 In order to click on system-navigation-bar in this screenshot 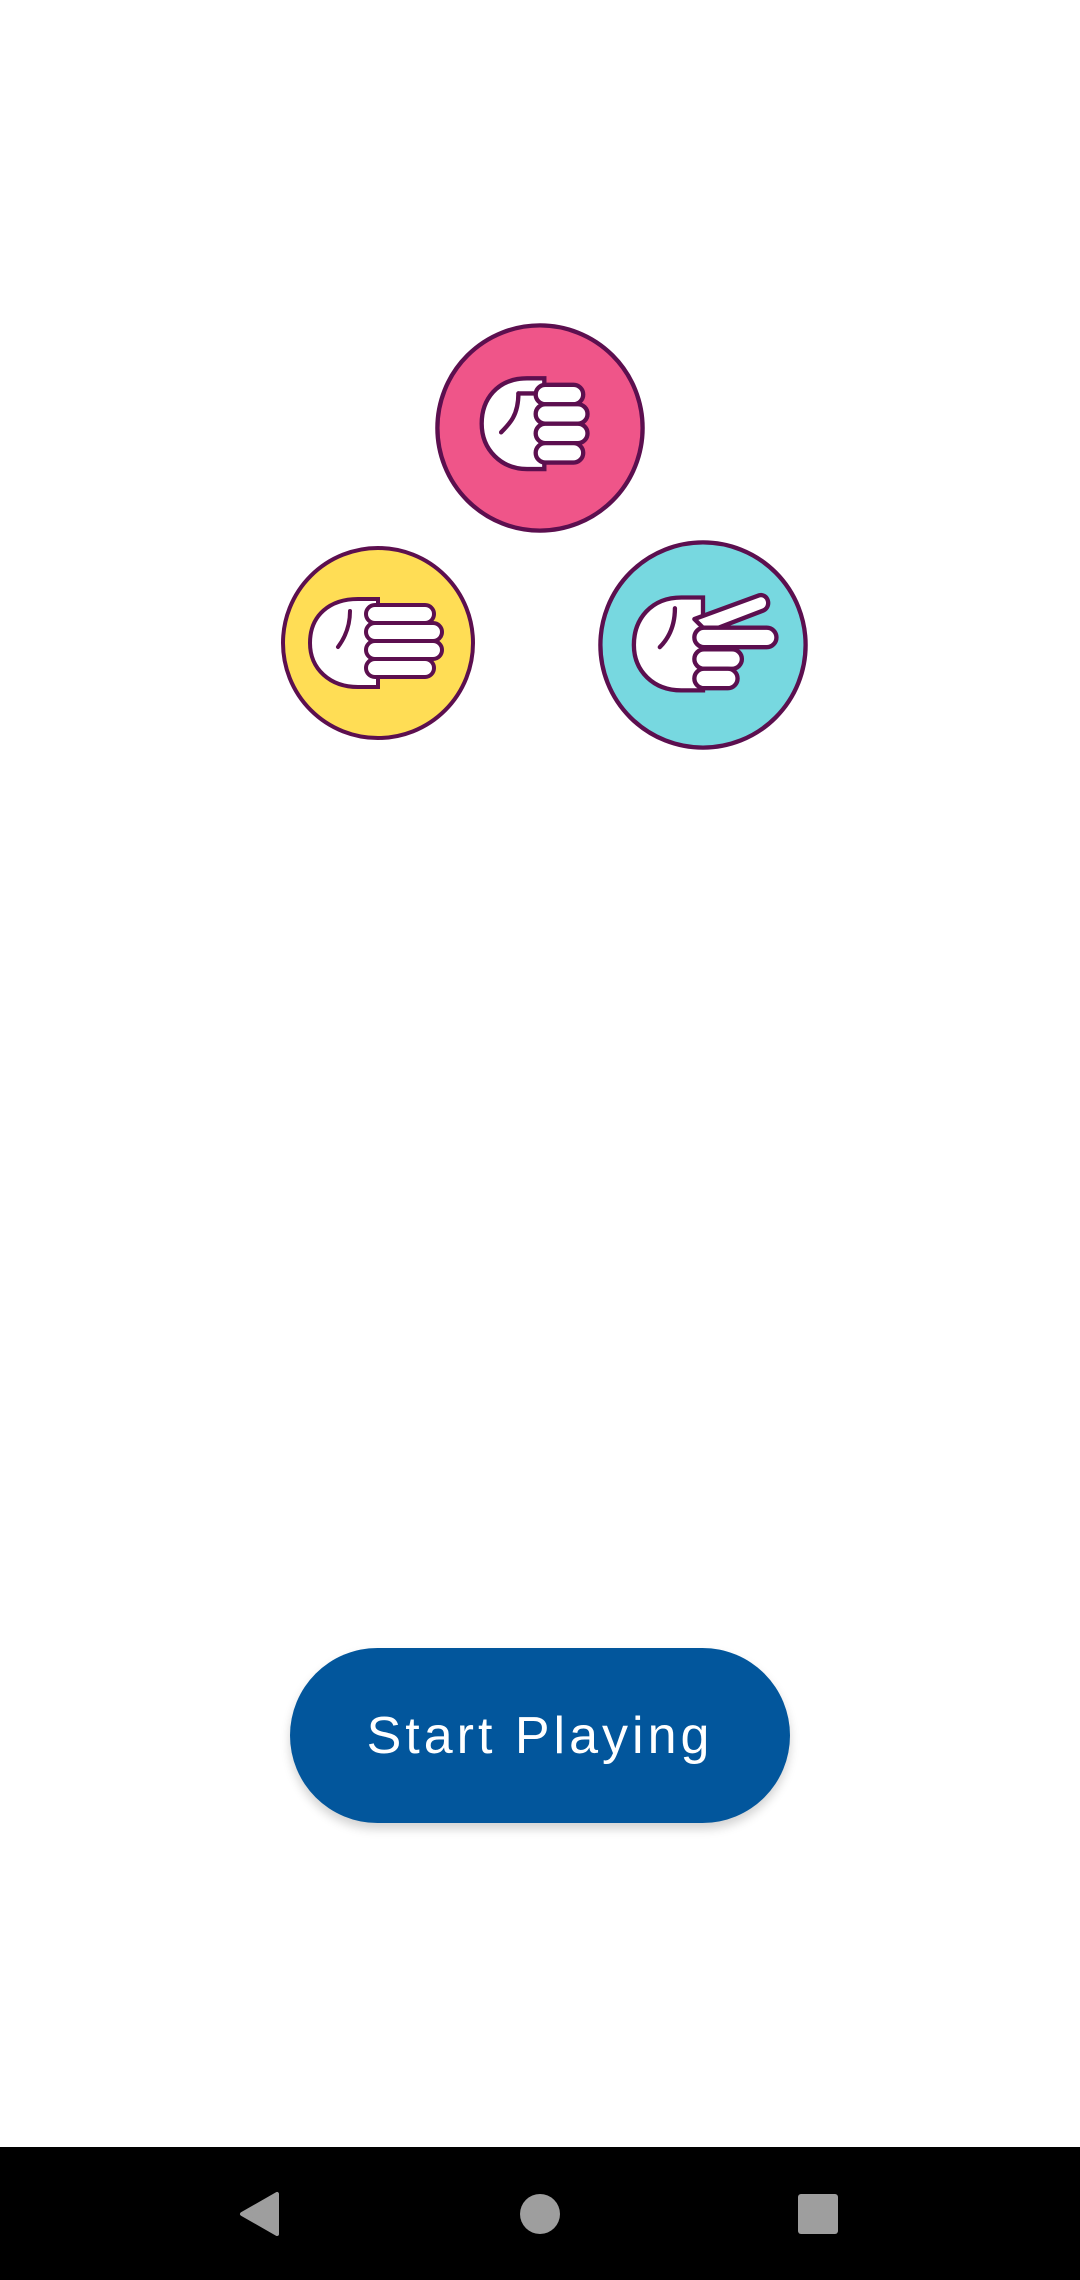, I will do `click(540, 2213)`.